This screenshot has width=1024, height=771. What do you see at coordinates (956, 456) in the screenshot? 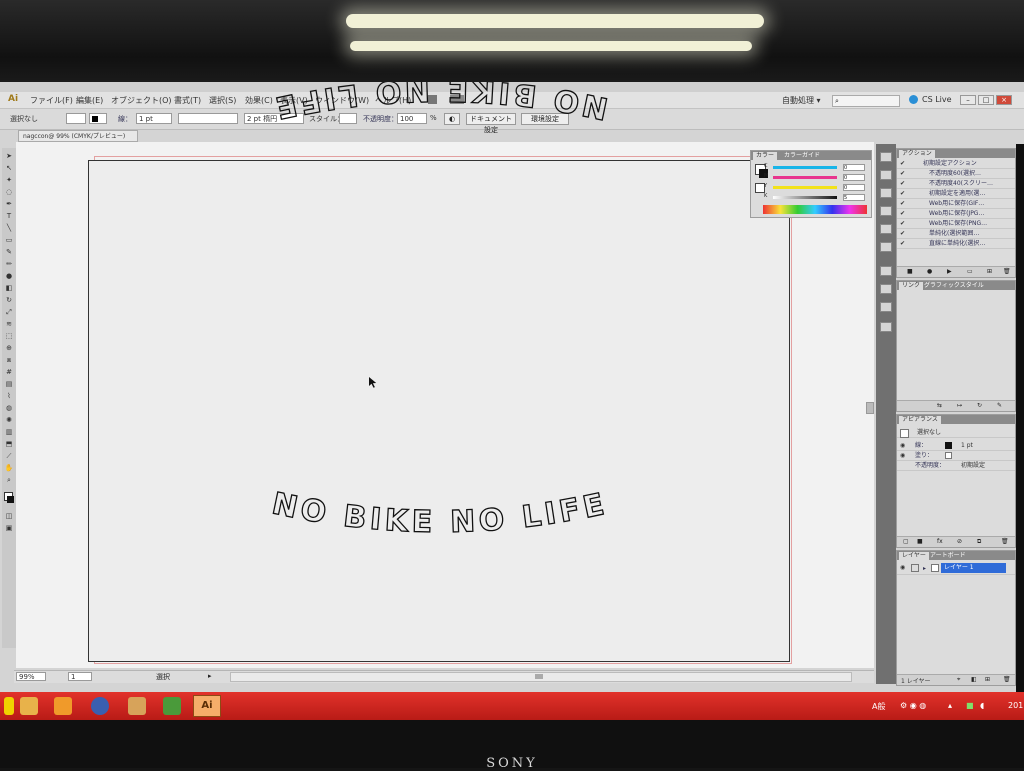
I see `appearance-fill-row: ◉ 塗り：` at bounding box center [956, 456].